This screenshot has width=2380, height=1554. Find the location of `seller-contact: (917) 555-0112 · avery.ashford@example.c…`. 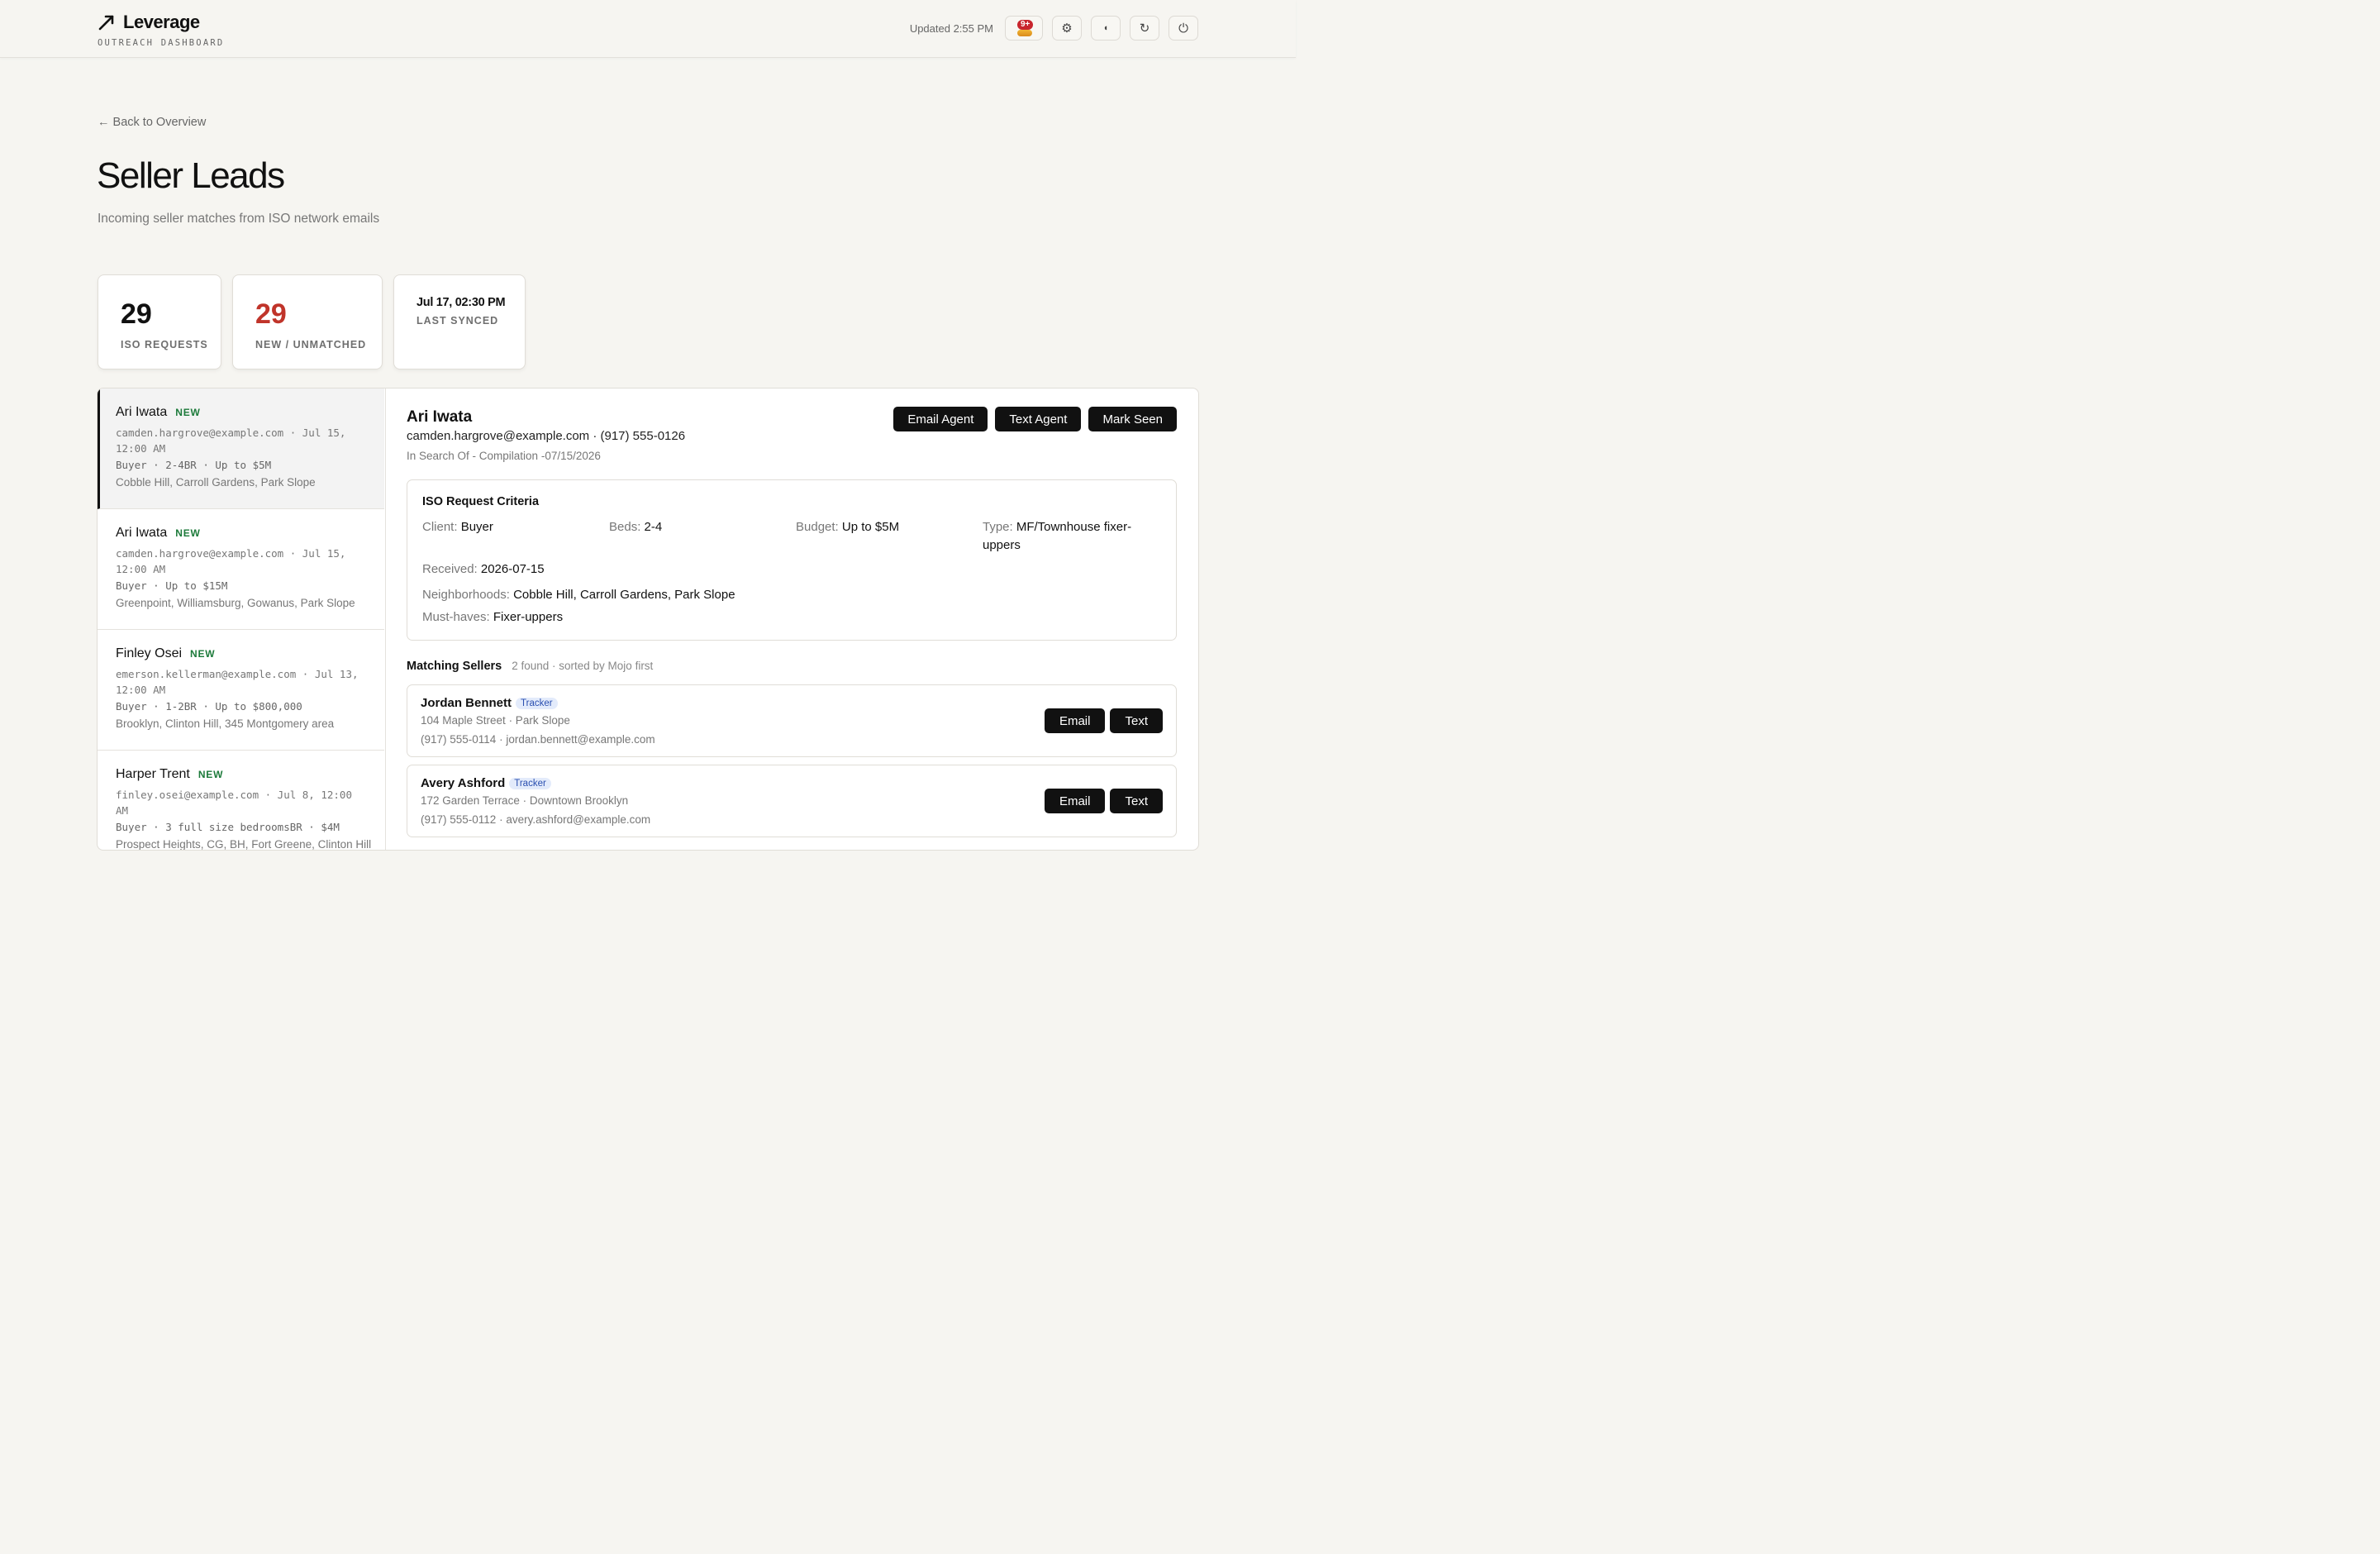

seller-contact: (917) 555-0112 · avery.ashford@example.c… is located at coordinates (536, 819).